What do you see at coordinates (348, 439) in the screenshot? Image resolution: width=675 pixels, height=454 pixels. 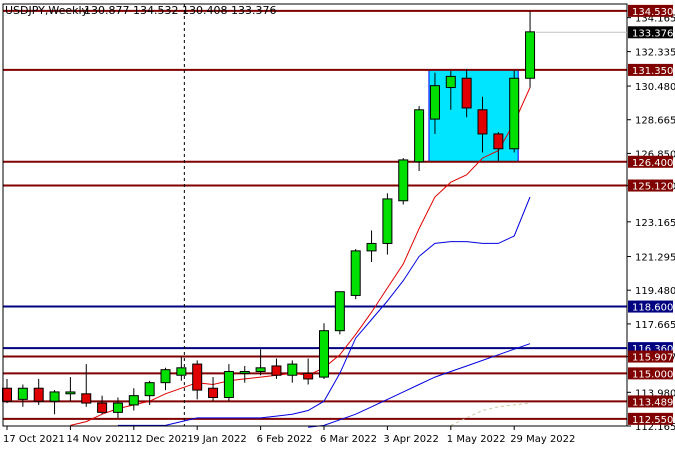 I see `x-tick-label: 6 Mar 2022` at bounding box center [348, 439].